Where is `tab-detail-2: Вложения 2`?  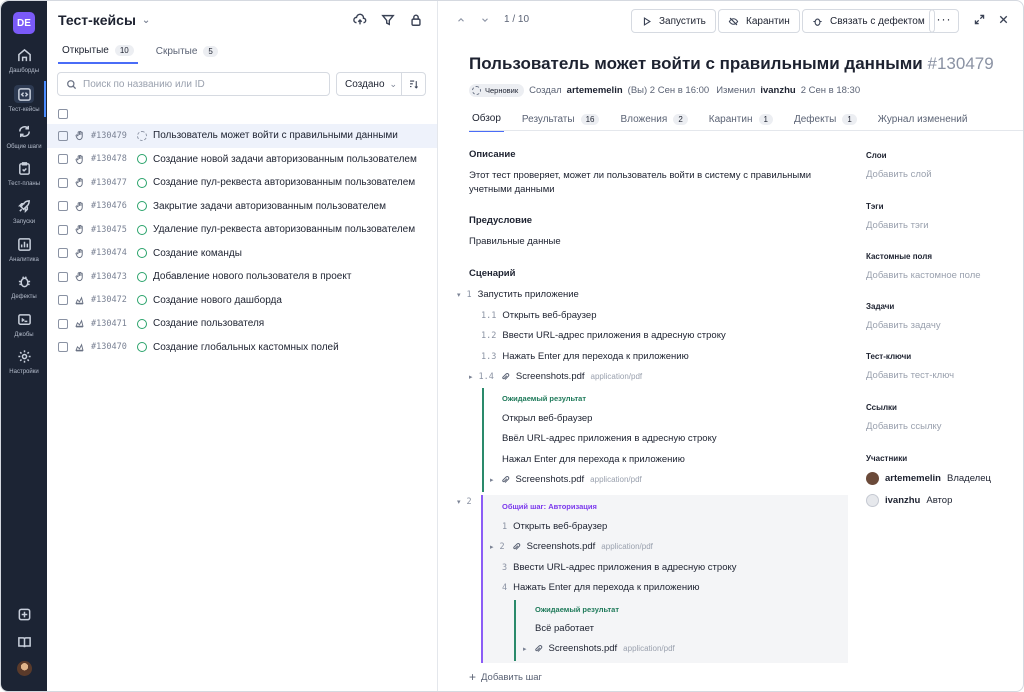
tab-detail-2: Вложения 2 is located at coordinates (653, 122).